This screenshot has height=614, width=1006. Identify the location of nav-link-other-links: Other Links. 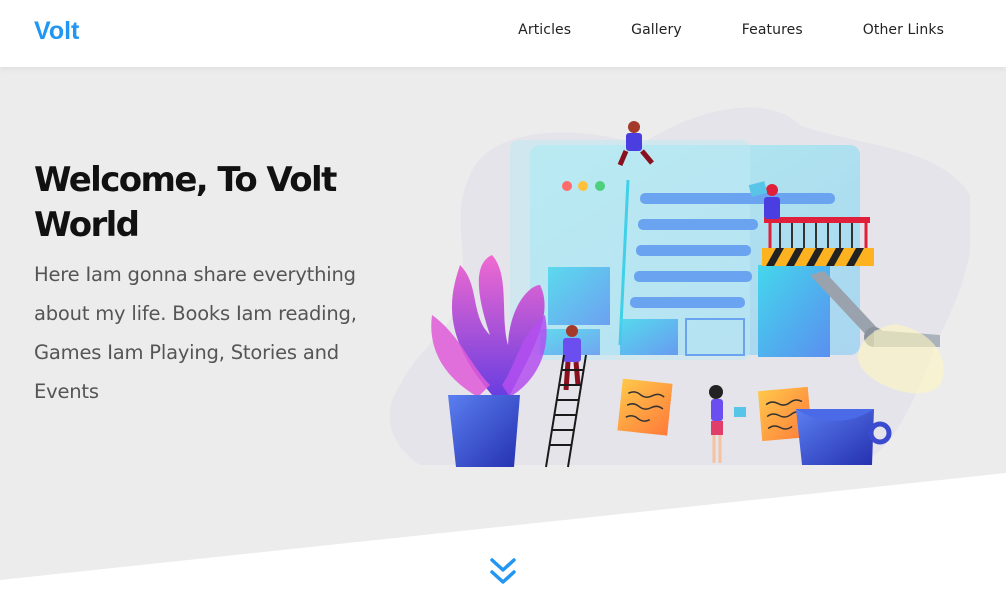
(903, 30).